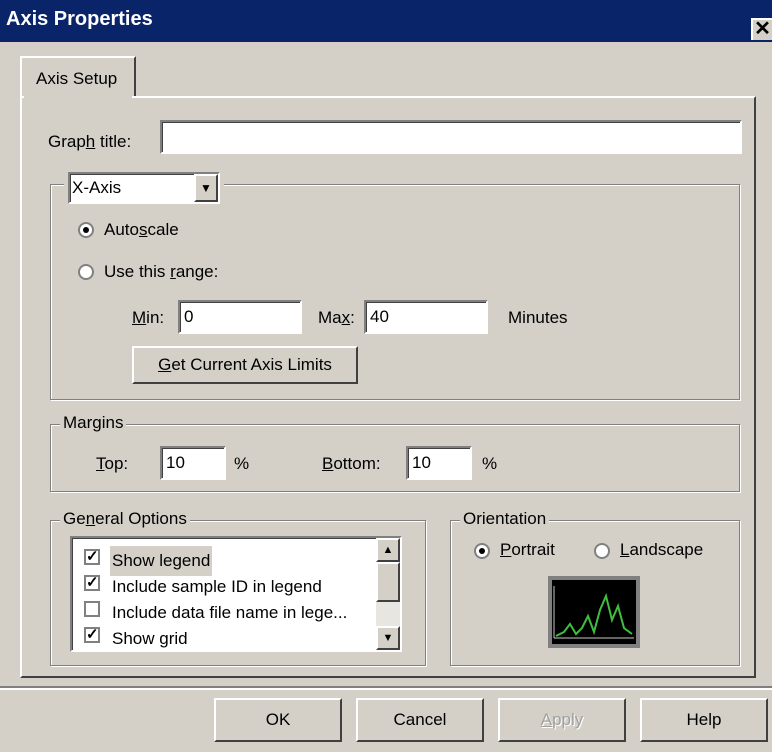 The width and height of the screenshot is (772, 752). I want to click on top-margin-unit: %, so click(242, 463).